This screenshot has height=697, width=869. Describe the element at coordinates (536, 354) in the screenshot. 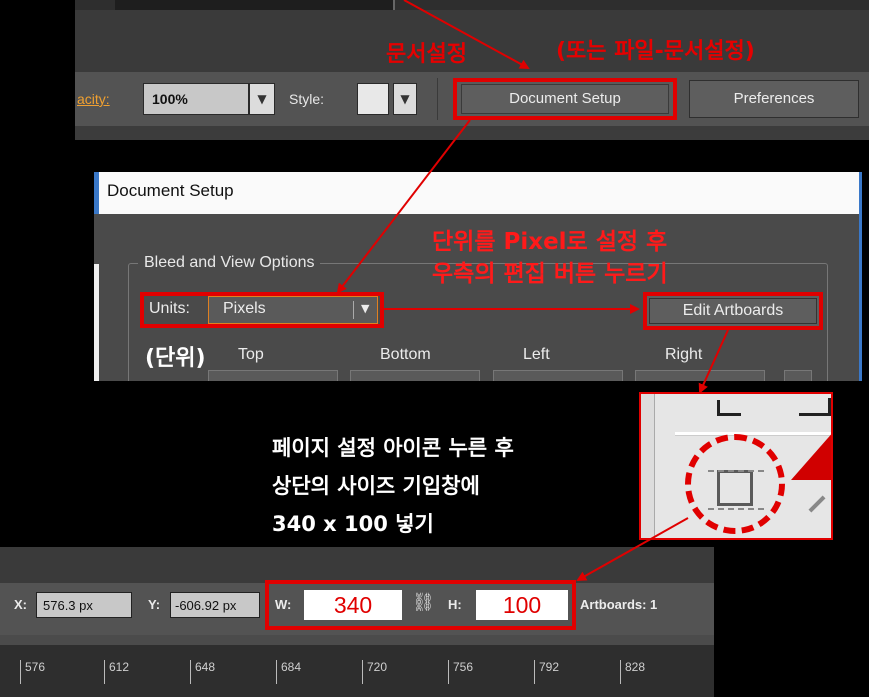

I see `column-left: Left` at that location.